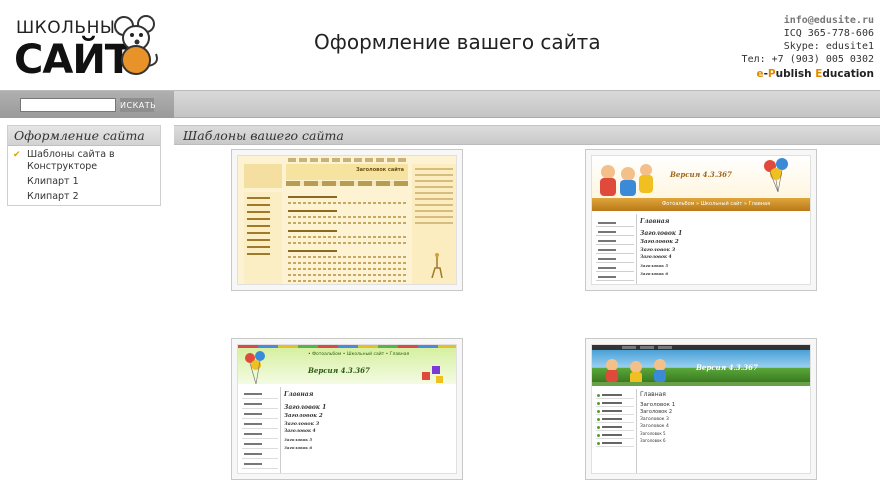 This screenshot has width=880, height=495. What do you see at coordinates (432, 374) in the screenshot?
I see `toy-cubes-icon` at bounding box center [432, 374].